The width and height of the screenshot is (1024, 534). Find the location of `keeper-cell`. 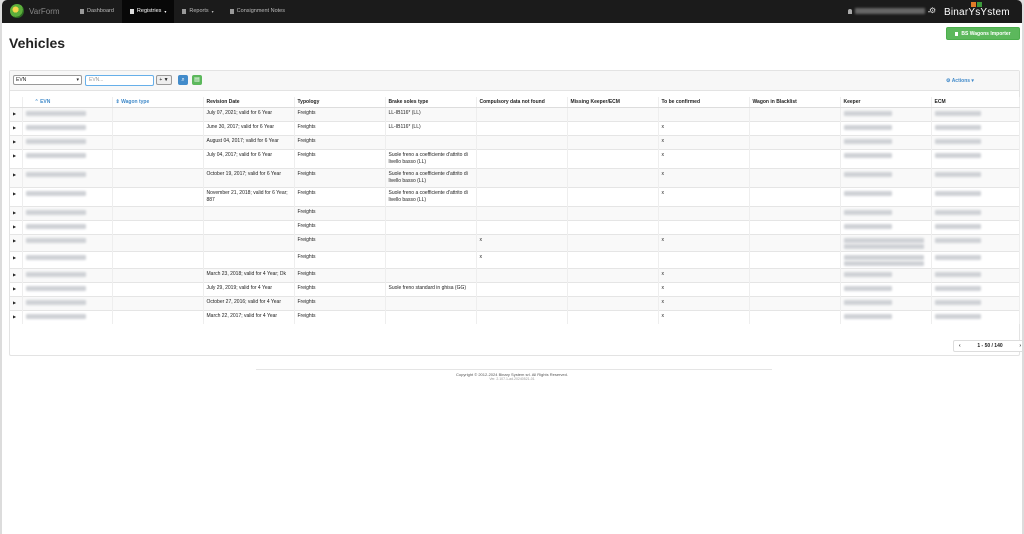

keeper-cell is located at coordinates (886, 274).